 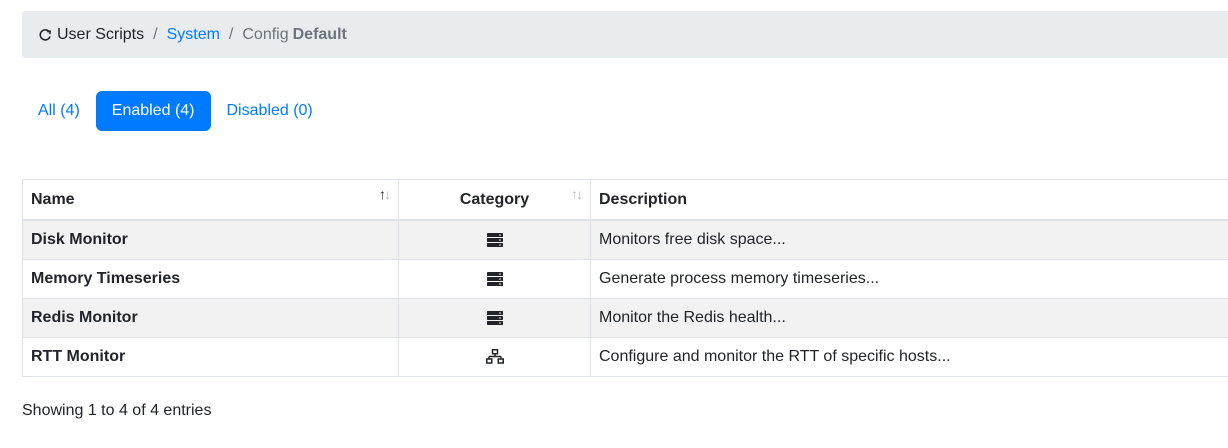 I want to click on filter-all-tab: All (4), so click(x=59, y=111).